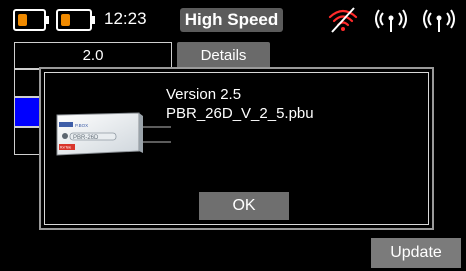 This screenshot has width=466, height=271. Describe the element at coordinates (204, 94) in the screenshot. I see `version-text: Version 2.5` at that location.